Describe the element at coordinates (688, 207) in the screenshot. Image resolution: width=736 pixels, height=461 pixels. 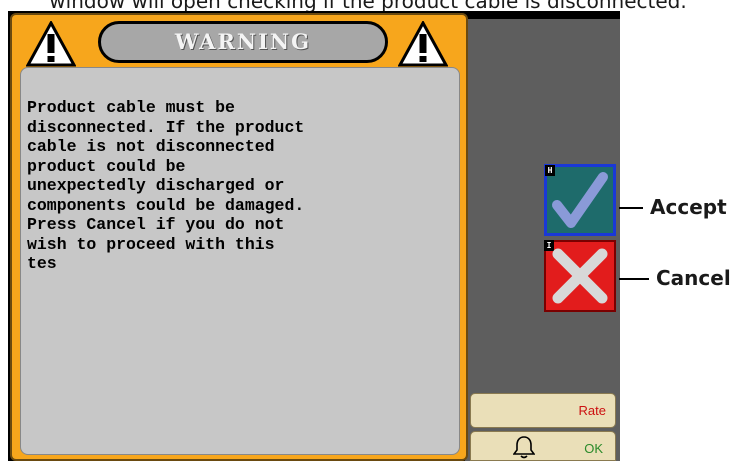
I see `accept-callout-label: Accept` at that location.